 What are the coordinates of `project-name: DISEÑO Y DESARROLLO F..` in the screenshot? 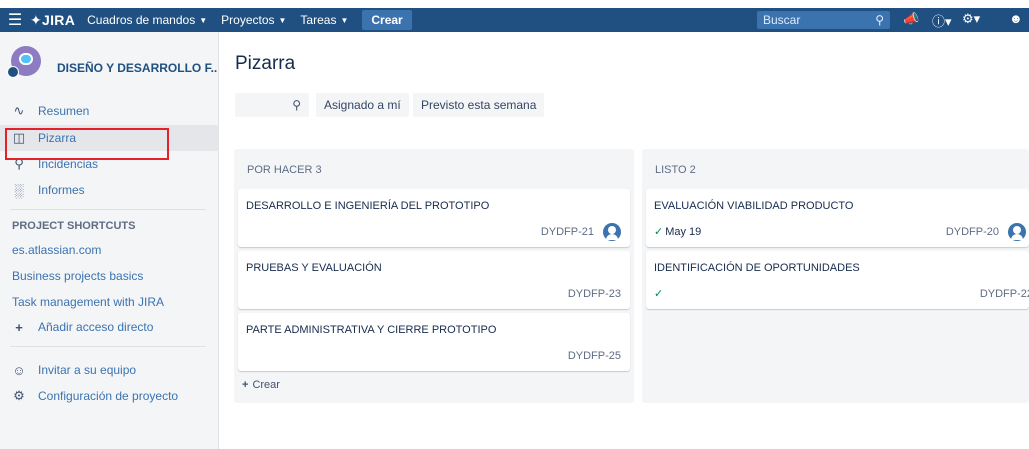 It's located at (137, 68).